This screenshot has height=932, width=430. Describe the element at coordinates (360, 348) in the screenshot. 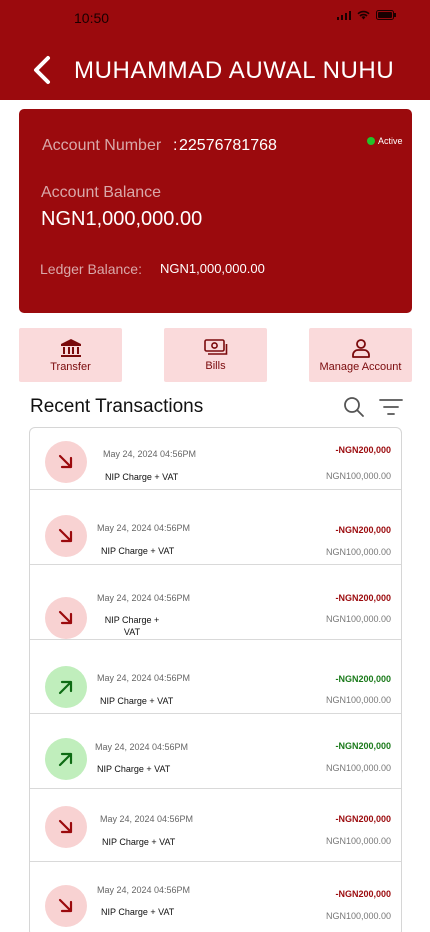

I see `user-icon` at that location.